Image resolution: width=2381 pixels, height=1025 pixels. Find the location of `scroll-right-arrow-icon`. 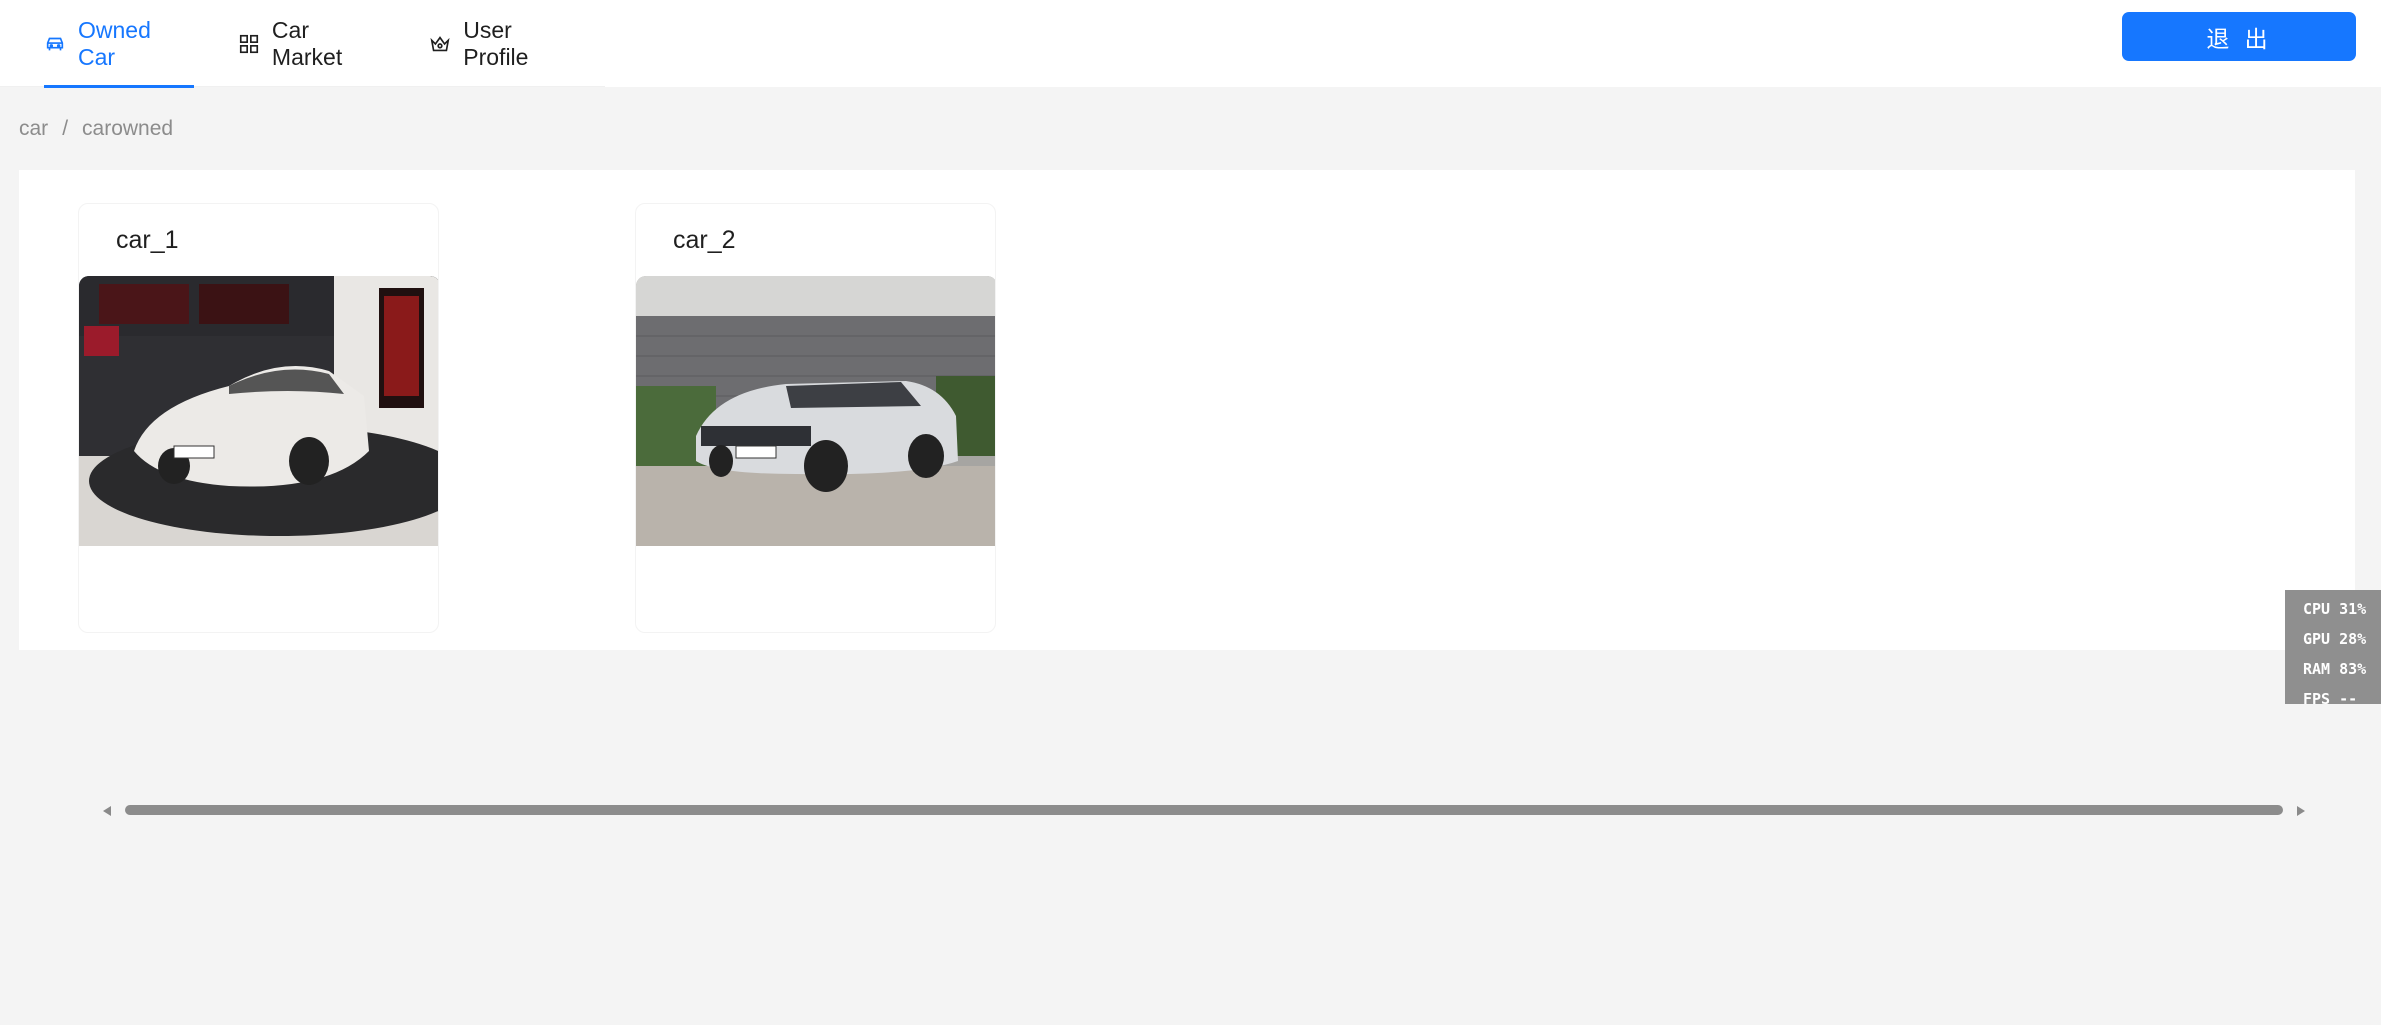

scroll-right-arrow-icon is located at coordinates (2301, 811).